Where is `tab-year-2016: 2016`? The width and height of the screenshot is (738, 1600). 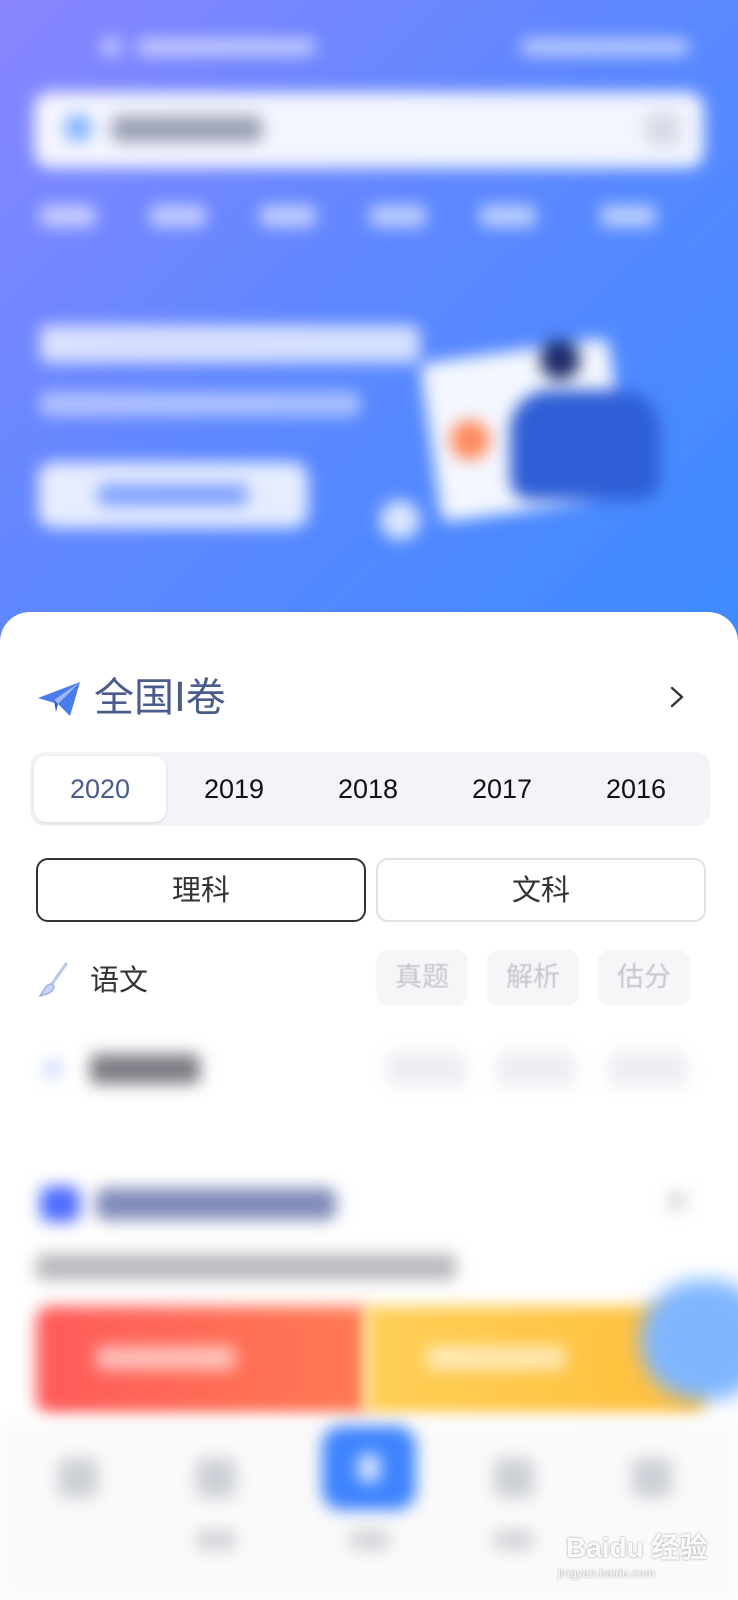
tab-year-2016: 2016 is located at coordinates (636, 789).